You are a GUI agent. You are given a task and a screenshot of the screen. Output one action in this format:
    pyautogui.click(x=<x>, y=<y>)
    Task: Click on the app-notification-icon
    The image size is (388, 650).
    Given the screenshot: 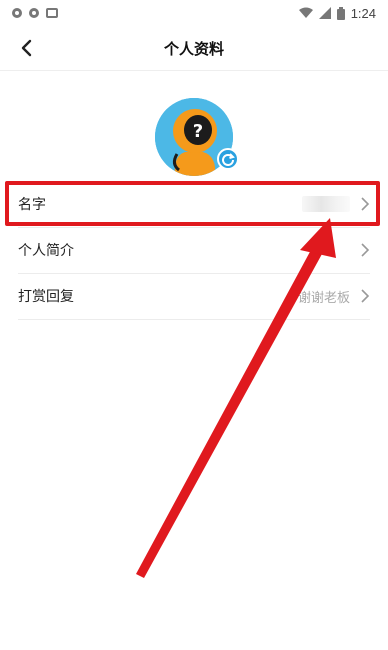 What is the action you would take?
    pyautogui.click(x=52, y=13)
    